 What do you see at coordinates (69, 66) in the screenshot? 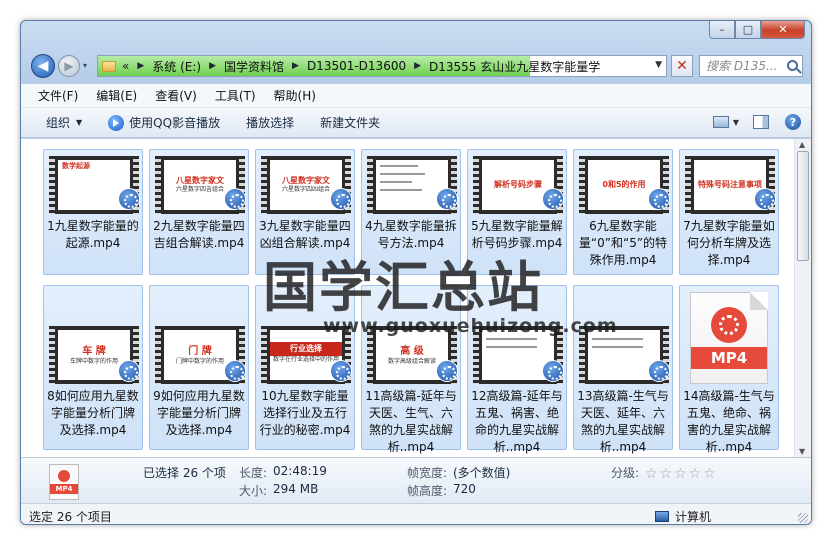
I see `forward-button: ▶` at bounding box center [69, 66].